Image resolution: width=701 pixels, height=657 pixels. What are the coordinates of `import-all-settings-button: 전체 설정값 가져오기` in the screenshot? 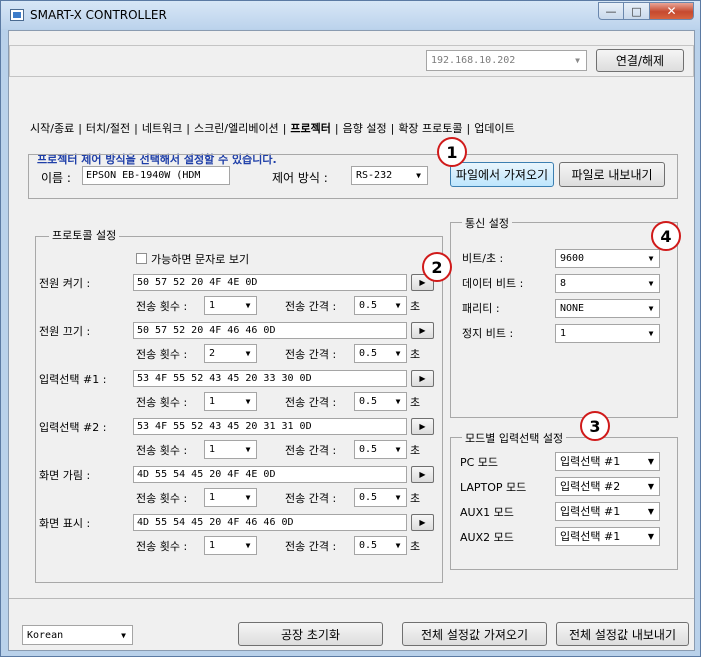 It's located at (474, 634).